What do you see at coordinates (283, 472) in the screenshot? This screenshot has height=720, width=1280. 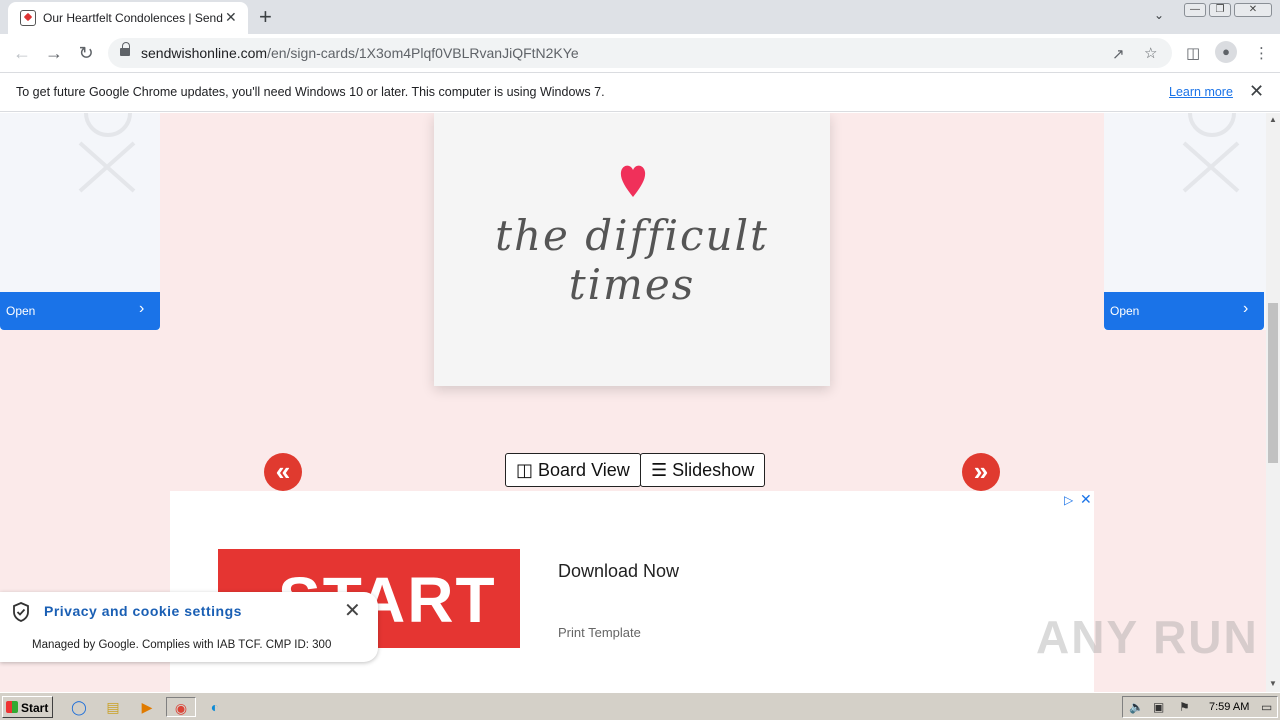 I see `previous-card-button: «` at bounding box center [283, 472].